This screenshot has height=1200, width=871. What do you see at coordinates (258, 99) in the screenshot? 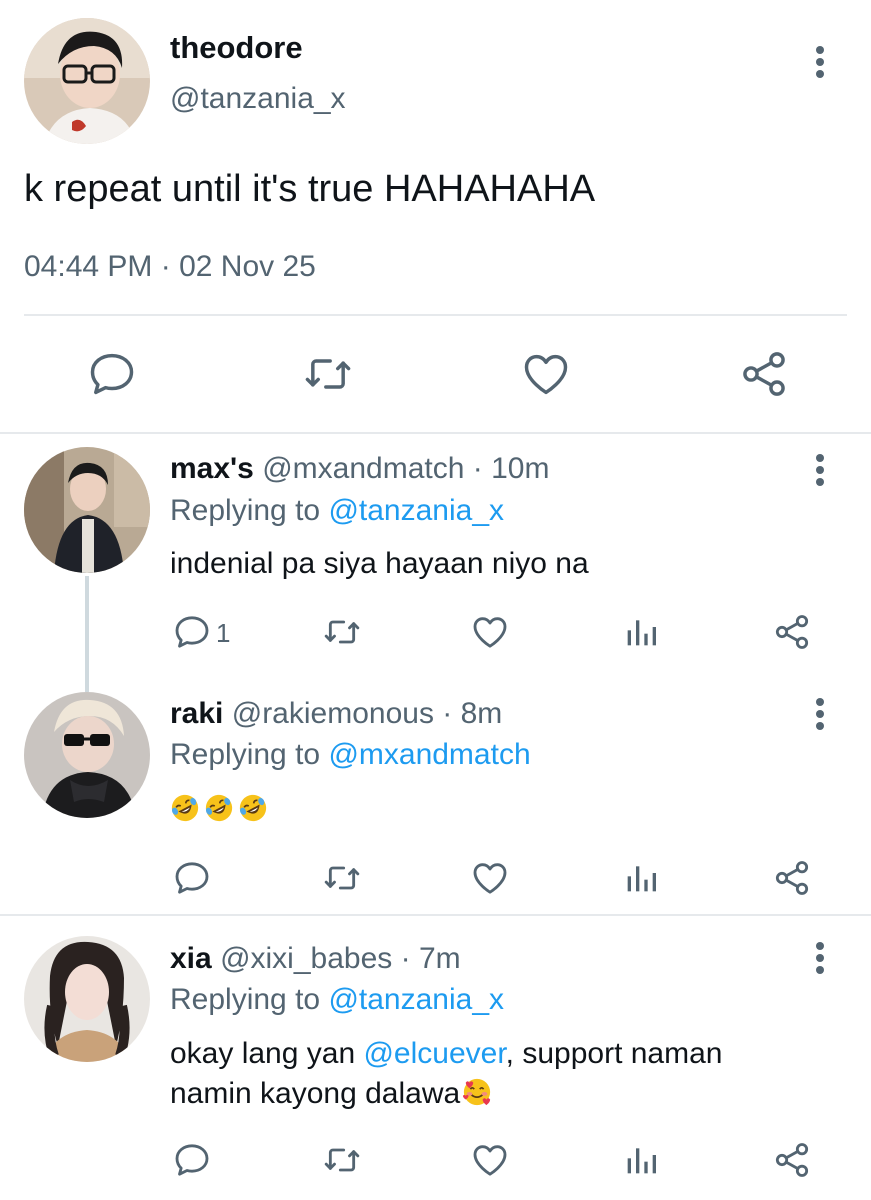
I see `user-handle: @tanzania_x` at bounding box center [258, 99].